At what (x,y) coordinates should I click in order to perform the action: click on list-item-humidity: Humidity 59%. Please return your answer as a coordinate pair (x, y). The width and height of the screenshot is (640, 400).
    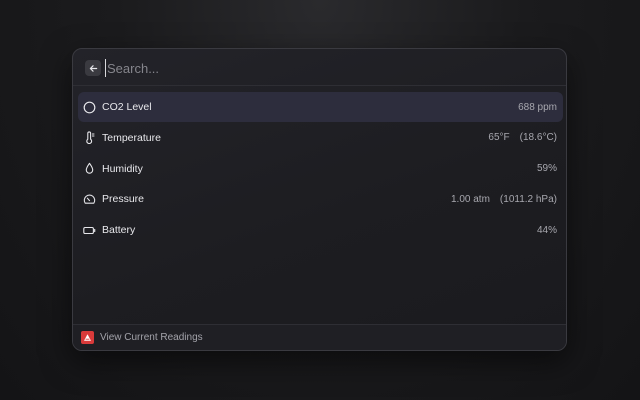
    Looking at the image, I should click on (320, 169).